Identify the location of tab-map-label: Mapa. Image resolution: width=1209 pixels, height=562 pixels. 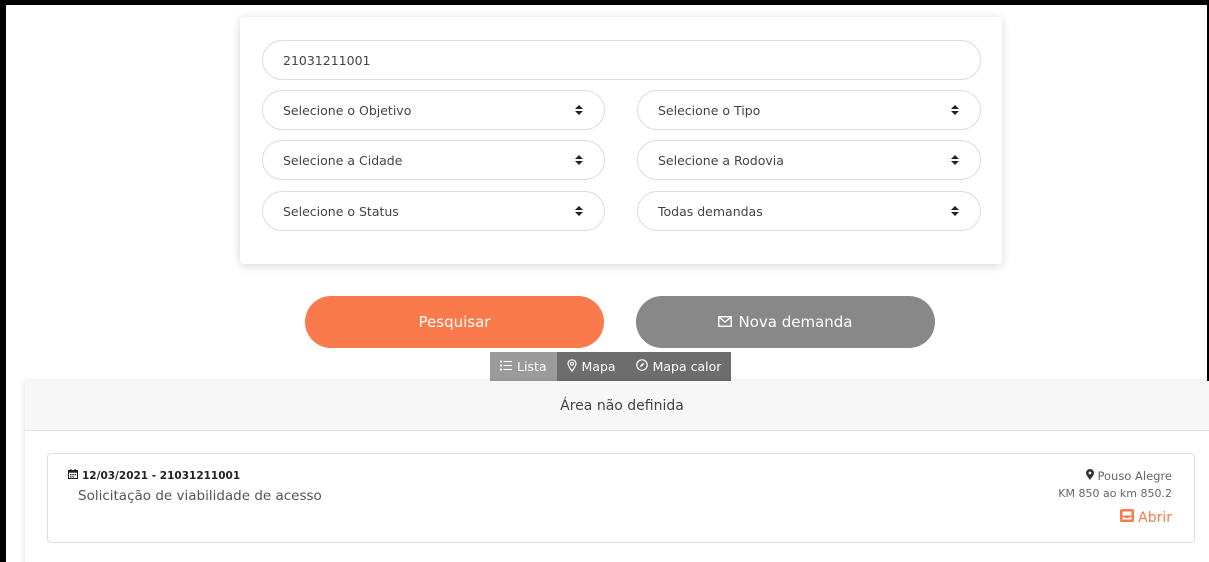
(598, 366).